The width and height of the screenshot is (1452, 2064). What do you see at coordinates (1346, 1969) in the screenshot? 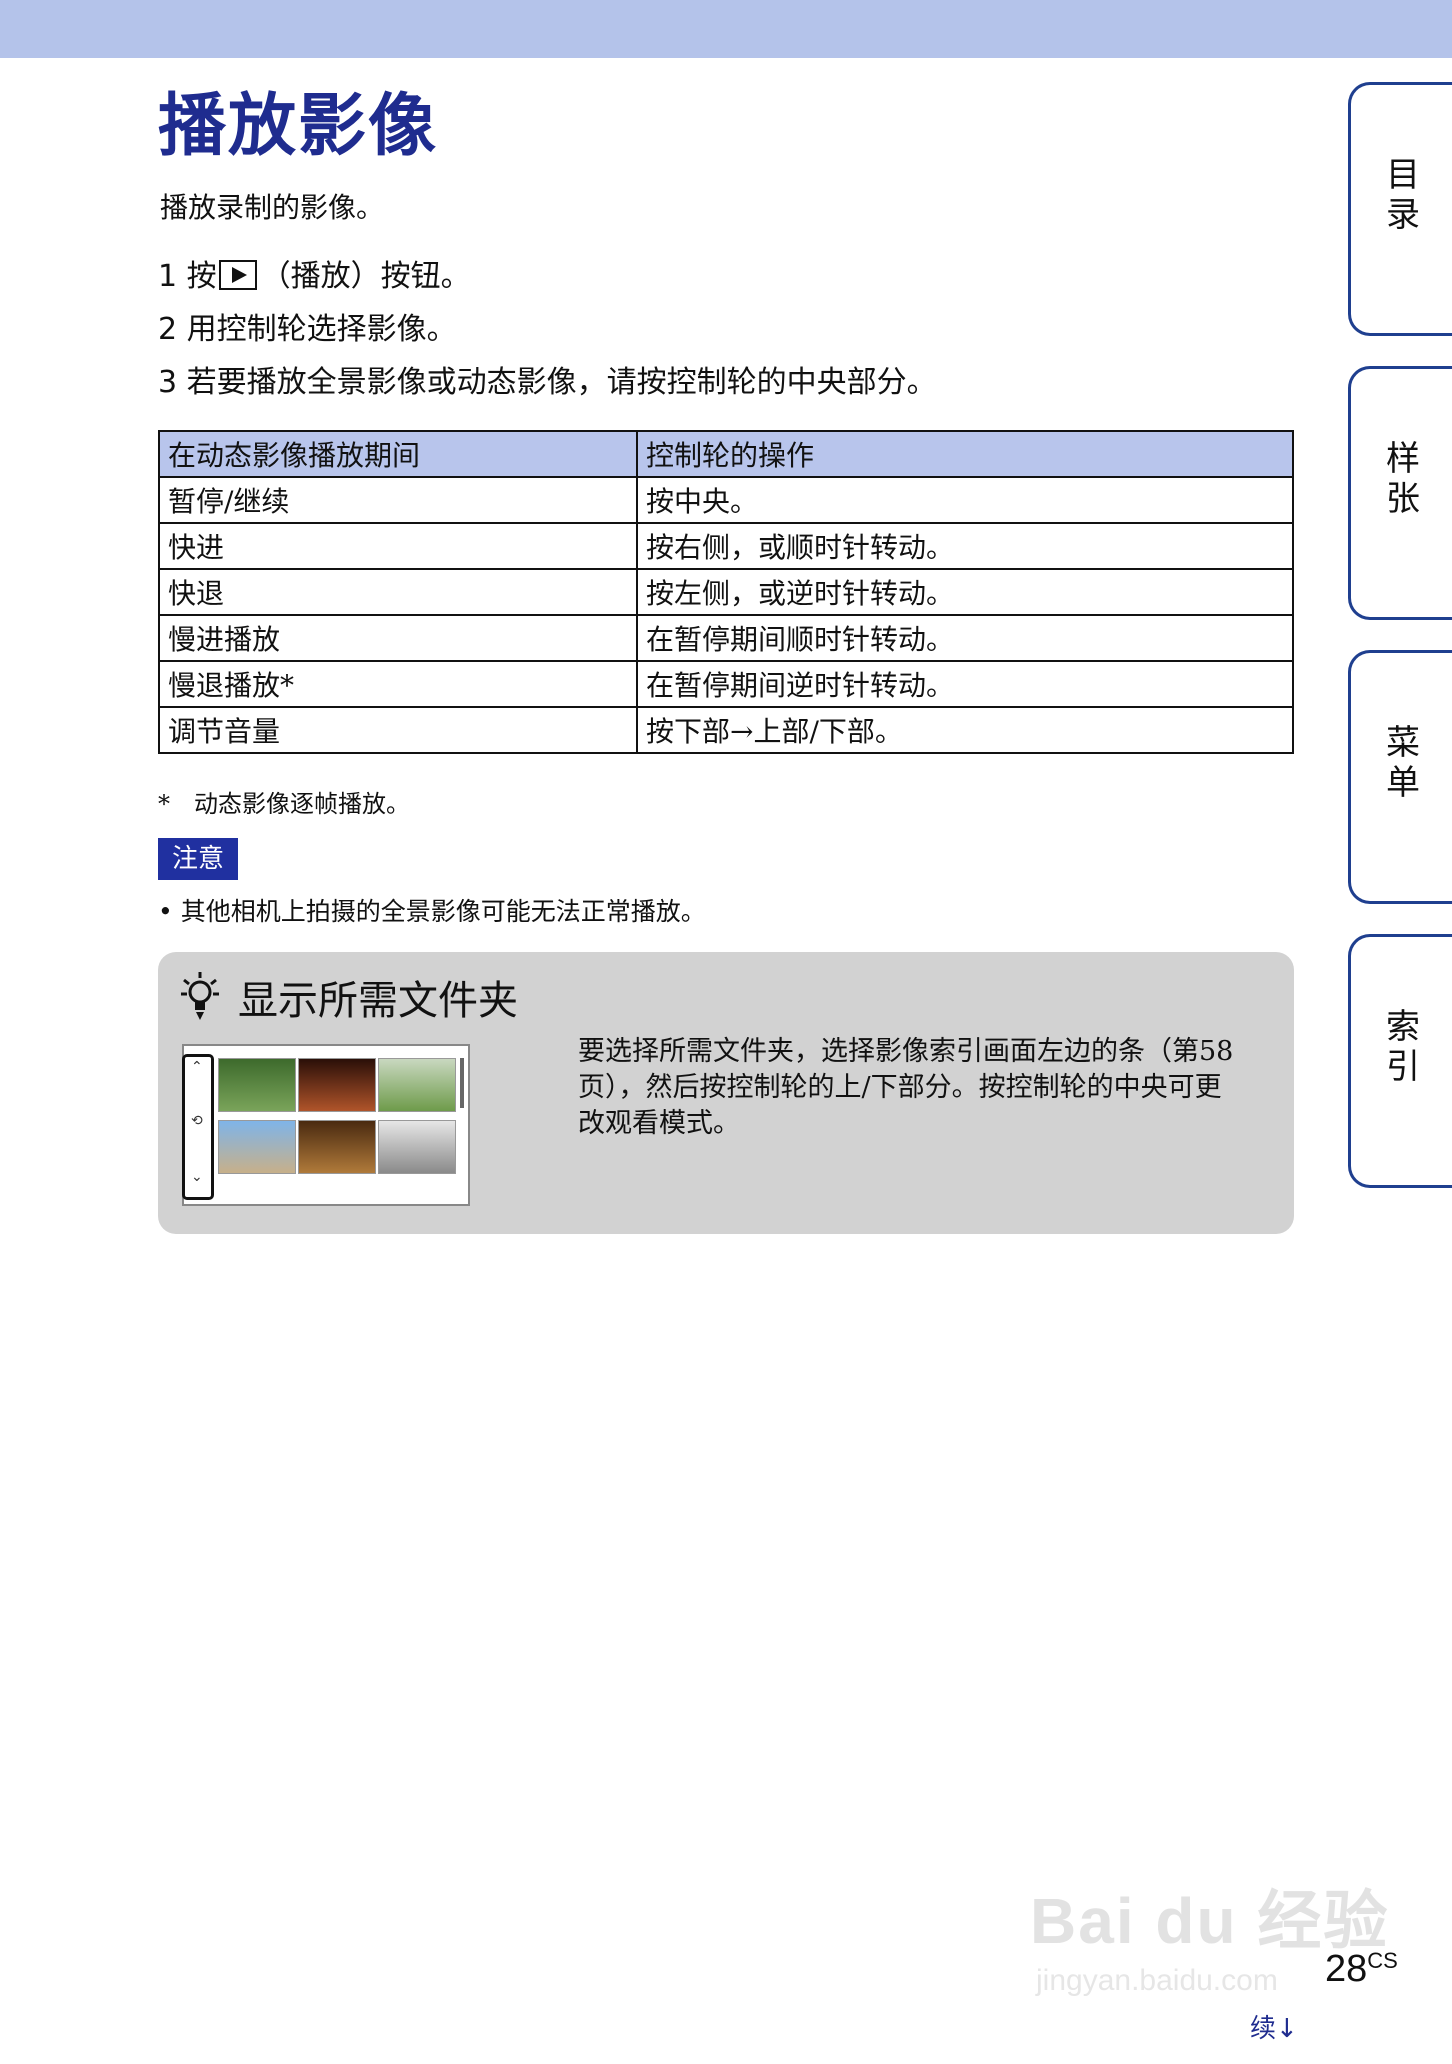
I see `page-number-value: 28` at bounding box center [1346, 1969].